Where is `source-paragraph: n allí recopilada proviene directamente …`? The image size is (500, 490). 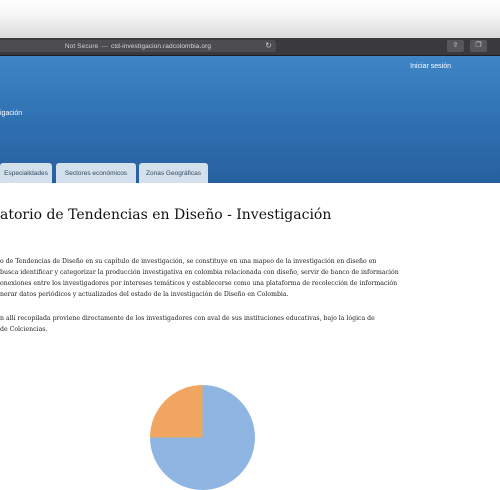 source-paragraph: n allí recopilada proviene directamente … is located at coordinates (187, 324).